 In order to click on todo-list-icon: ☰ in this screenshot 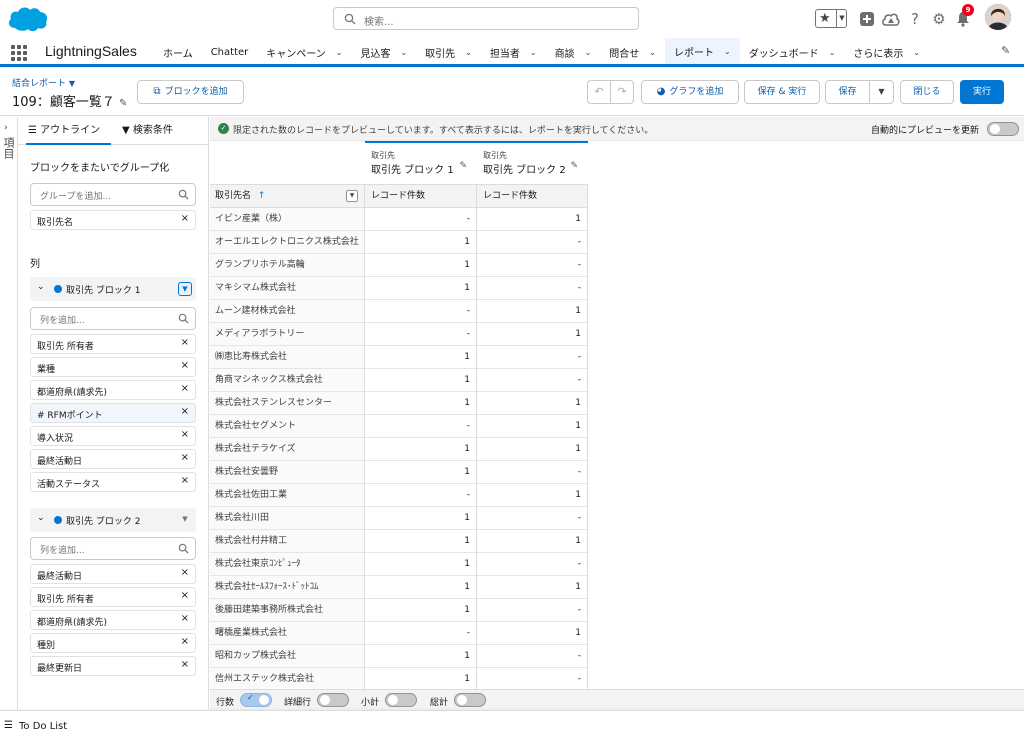, I will do `click(8, 725)`.